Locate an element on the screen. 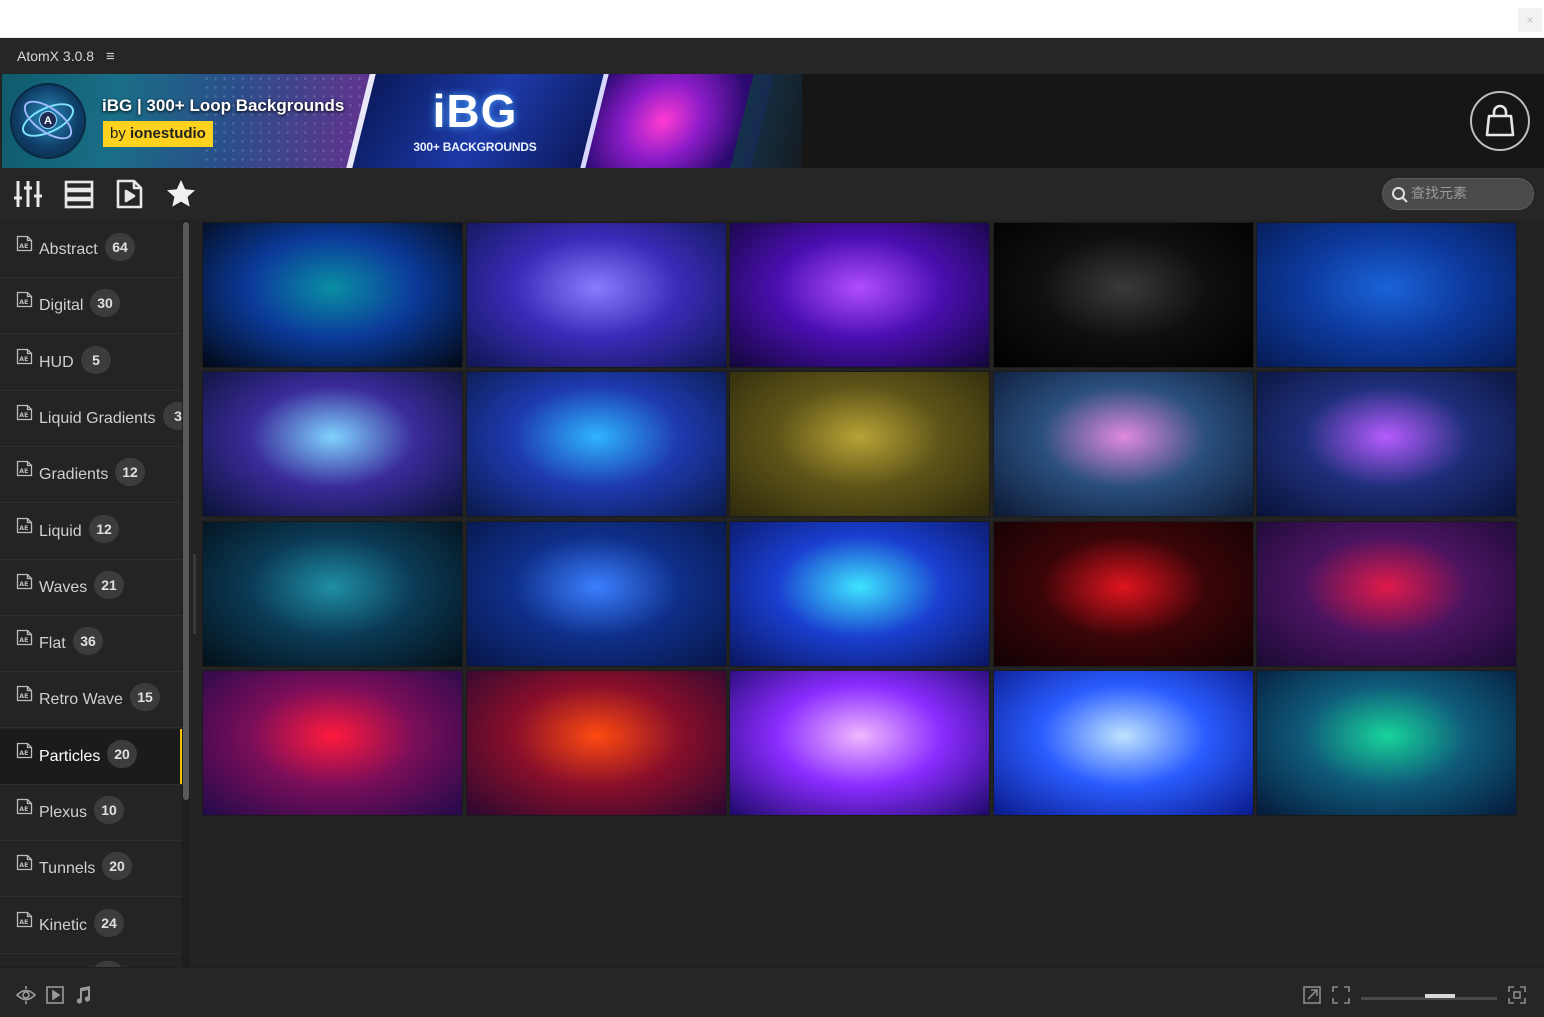 The image size is (1544, 1017). search-input is located at coordinates (1470, 194).